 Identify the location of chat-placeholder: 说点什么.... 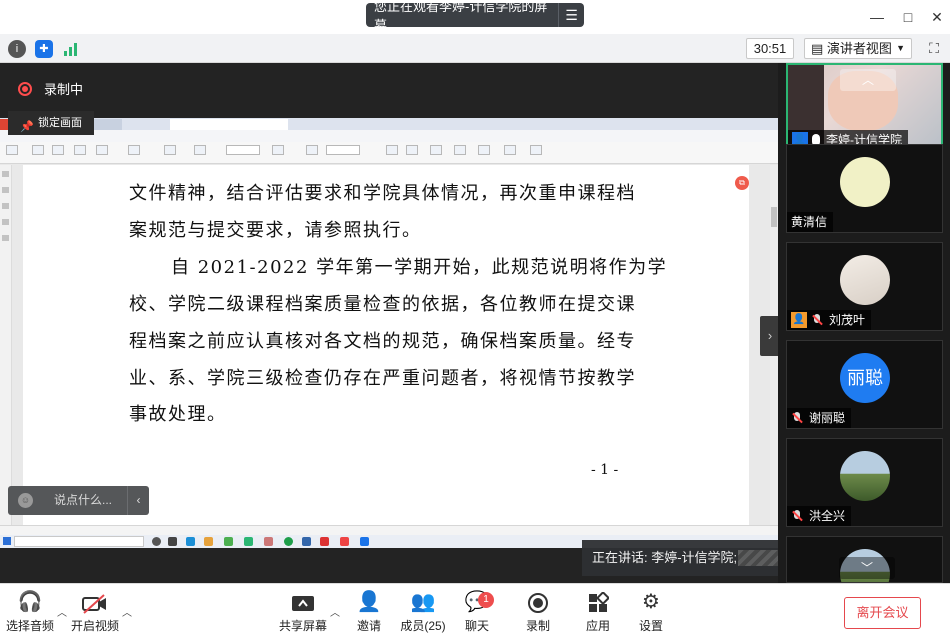
(83, 500).